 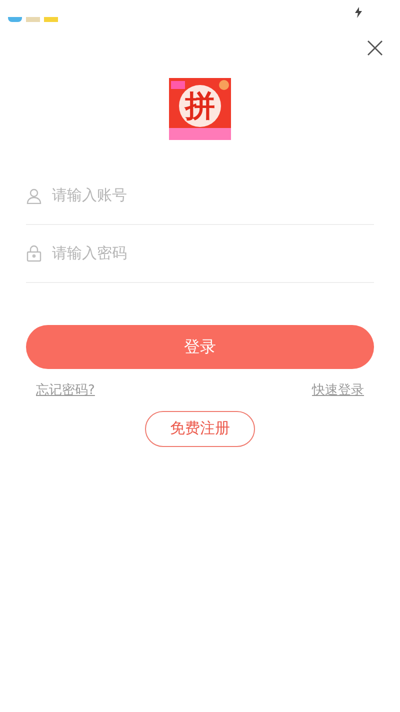 I want to click on app-logo: 拼, so click(x=200, y=109).